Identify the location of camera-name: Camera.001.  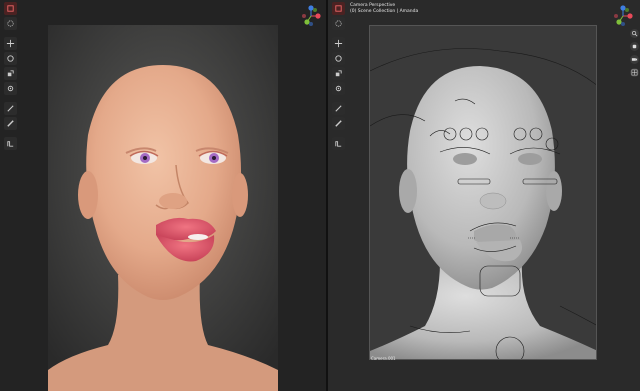
(383, 358).